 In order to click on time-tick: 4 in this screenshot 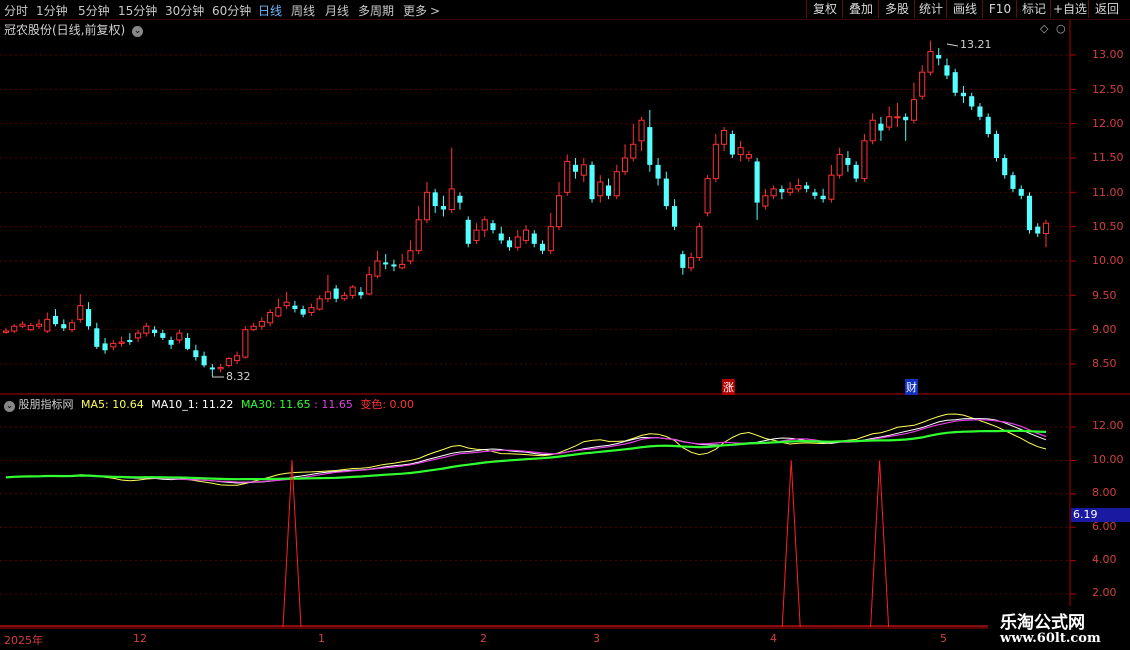, I will do `click(773, 638)`.